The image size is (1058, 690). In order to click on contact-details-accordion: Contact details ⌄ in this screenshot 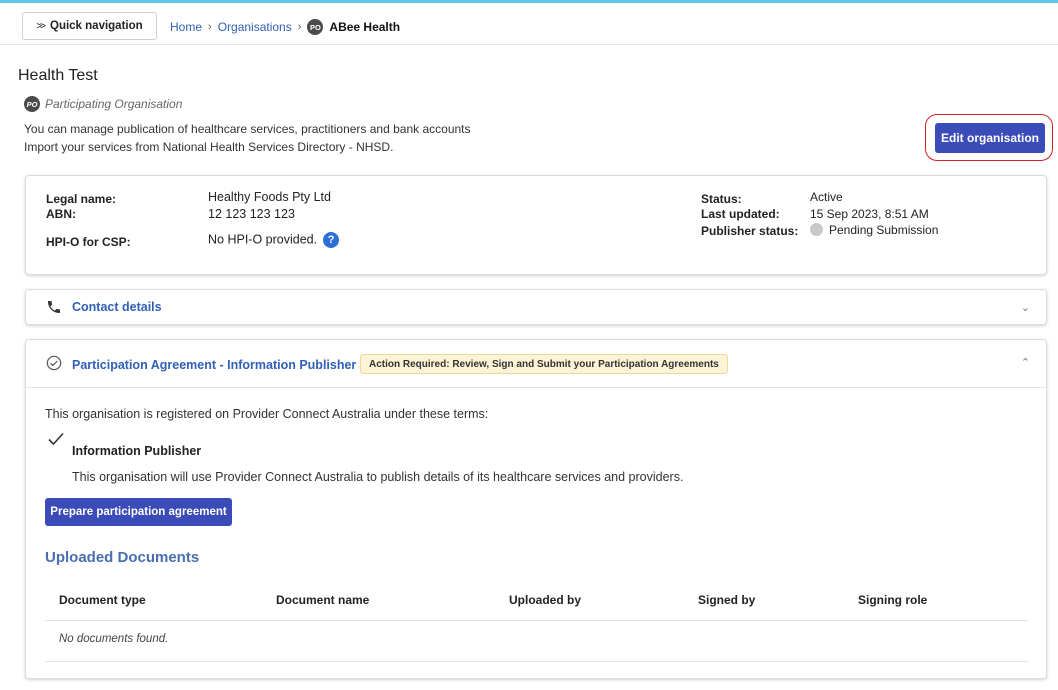, I will do `click(536, 307)`.